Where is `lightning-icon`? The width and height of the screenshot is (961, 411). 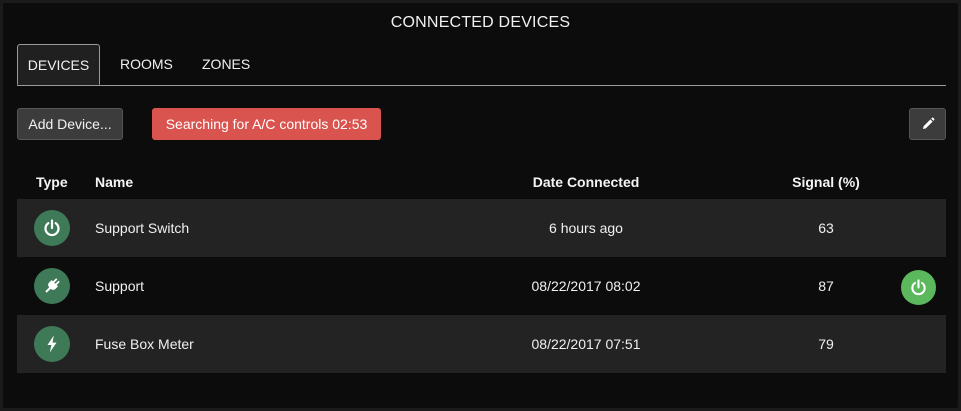 lightning-icon is located at coordinates (52, 344).